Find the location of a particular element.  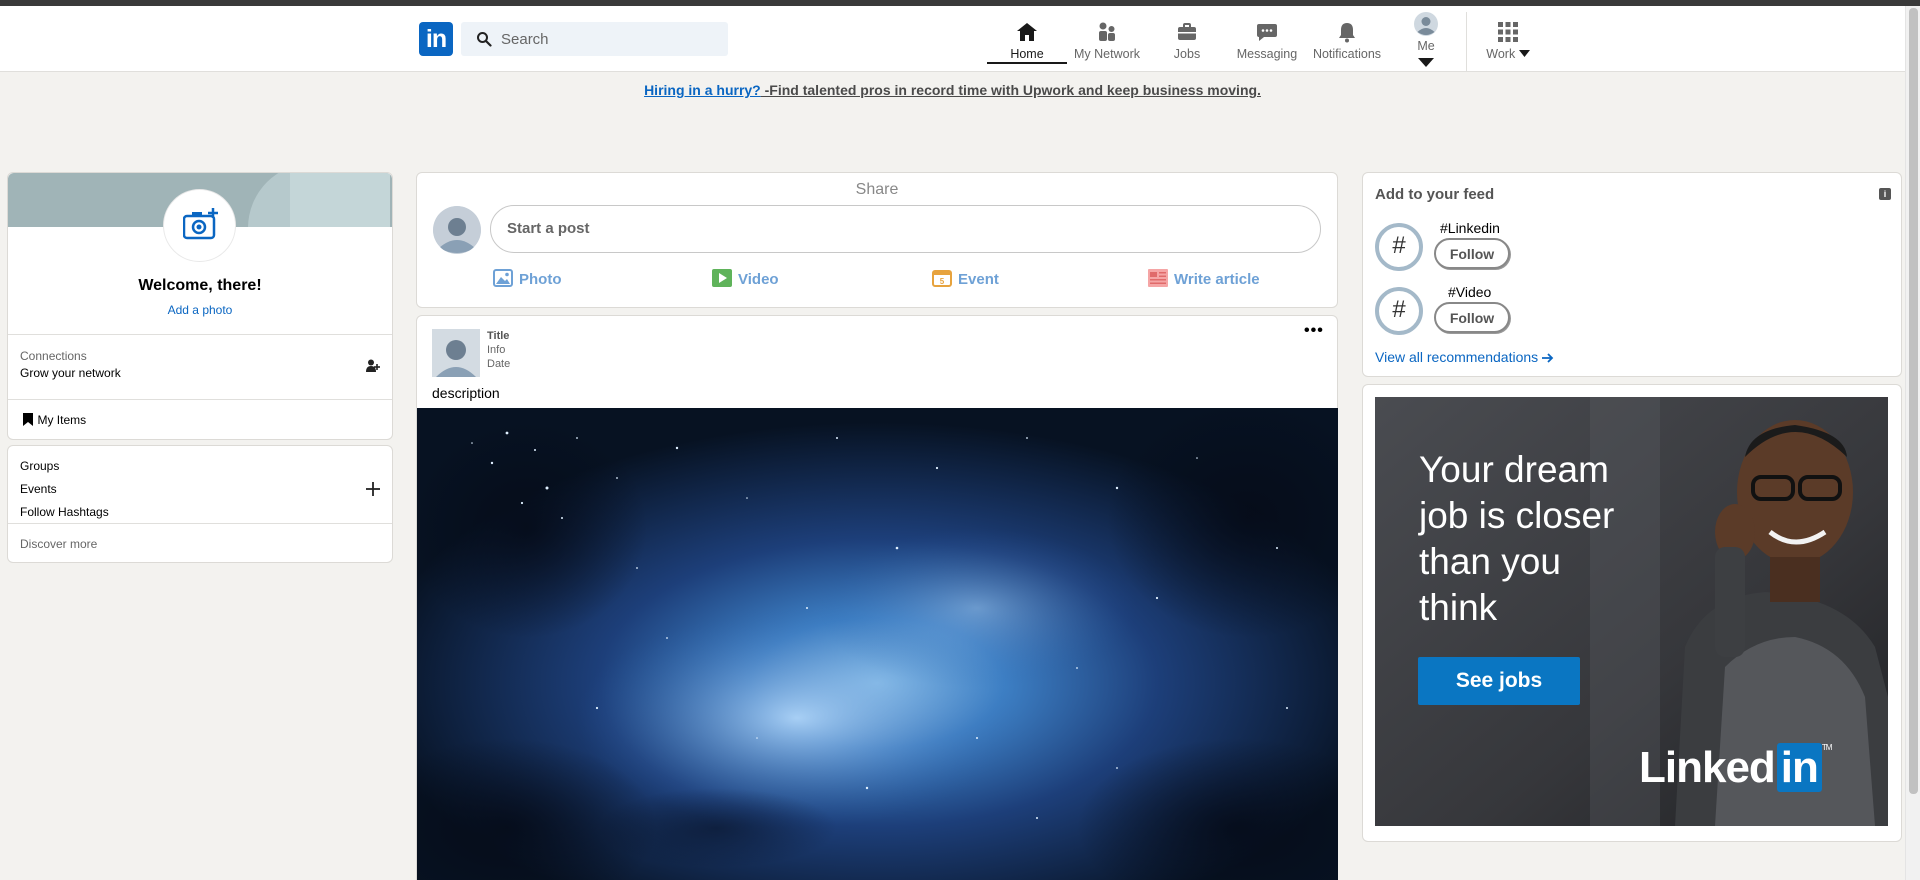

calendar-icon: 5 is located at coordinates (942, 278).